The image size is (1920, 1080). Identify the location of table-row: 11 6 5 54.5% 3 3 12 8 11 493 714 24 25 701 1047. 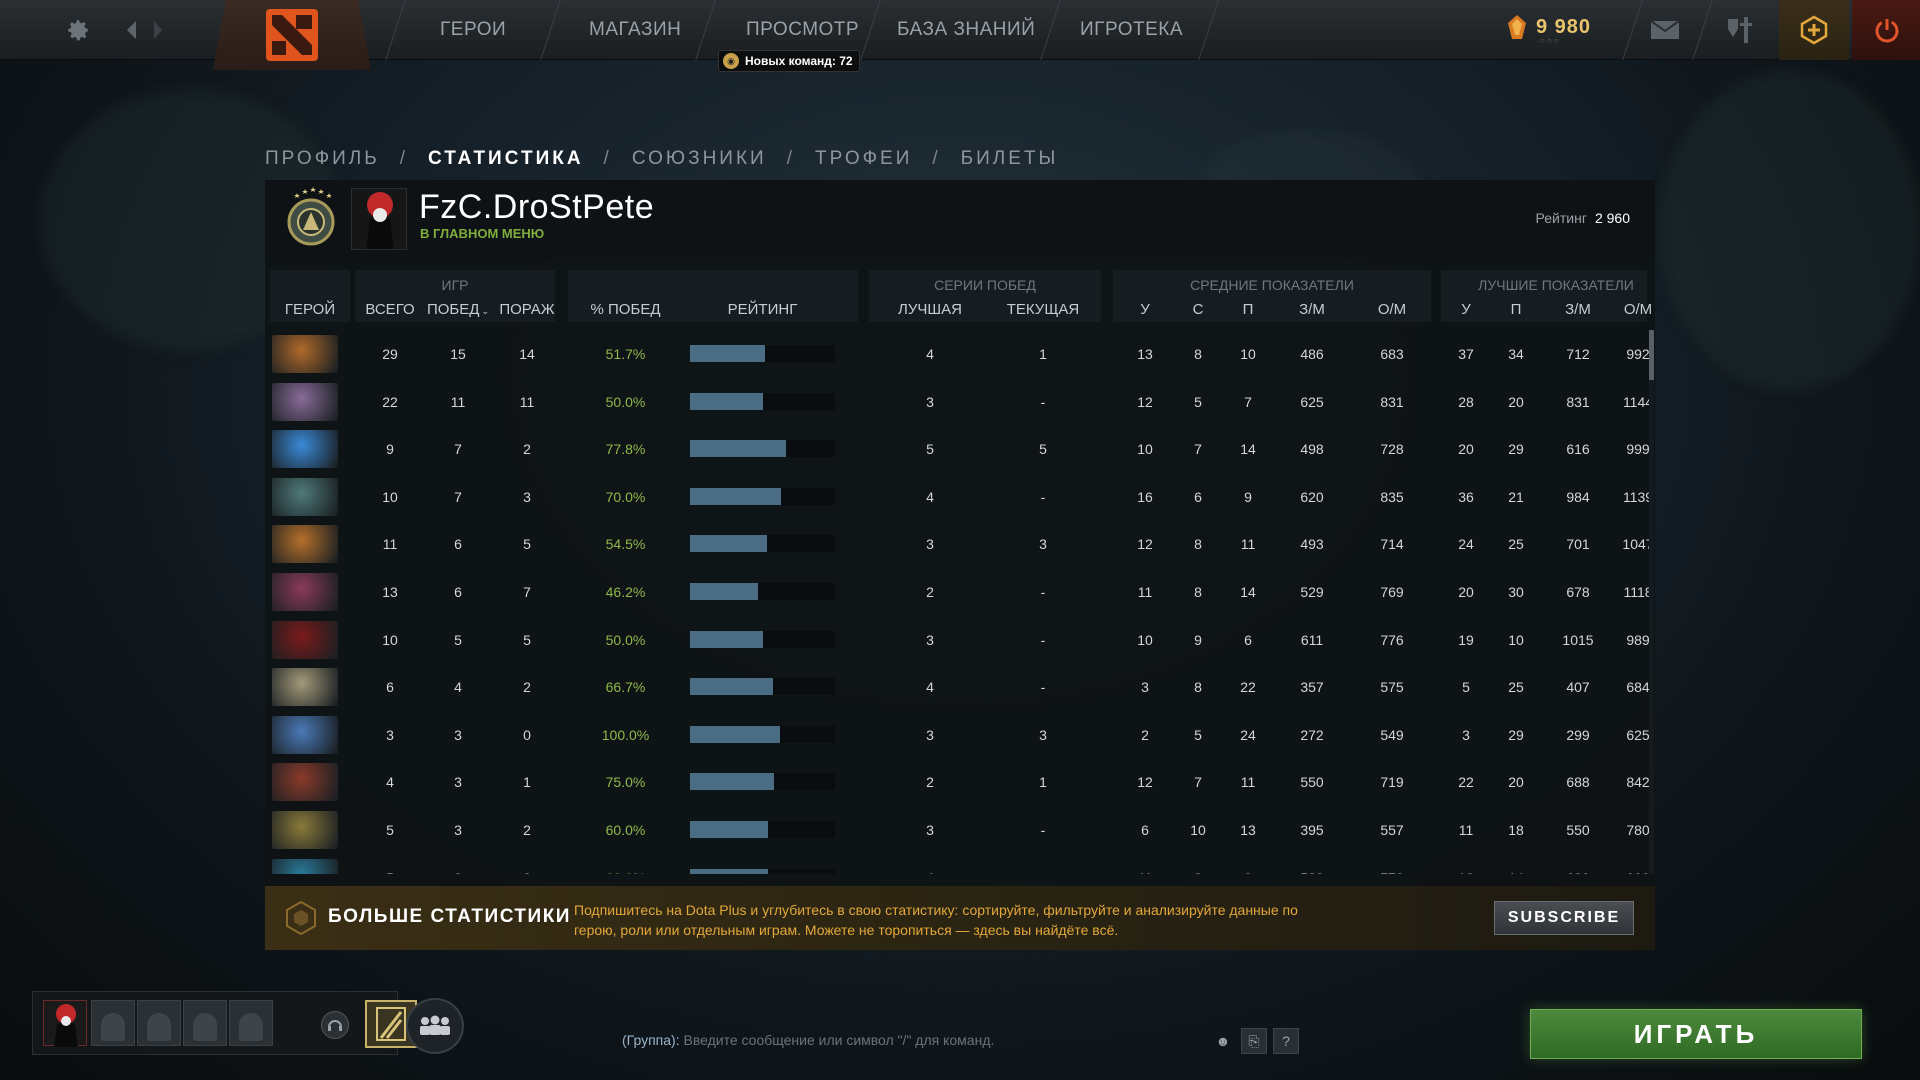
(960, 544).